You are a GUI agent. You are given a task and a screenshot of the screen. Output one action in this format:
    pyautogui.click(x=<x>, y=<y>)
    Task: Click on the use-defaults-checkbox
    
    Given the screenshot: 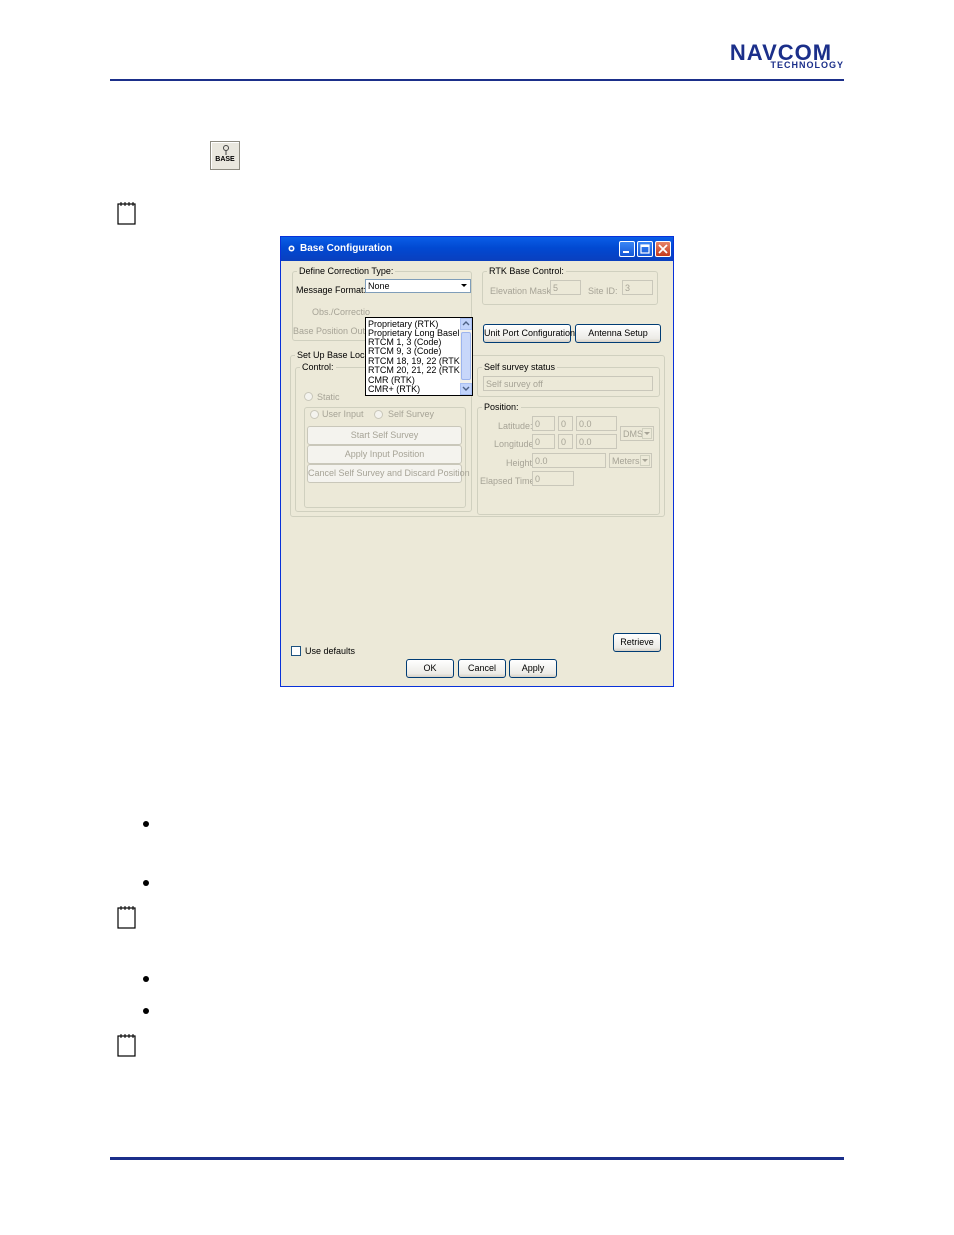 What is the action you would take?
    pyautogui.click(x=296, y=651)
    